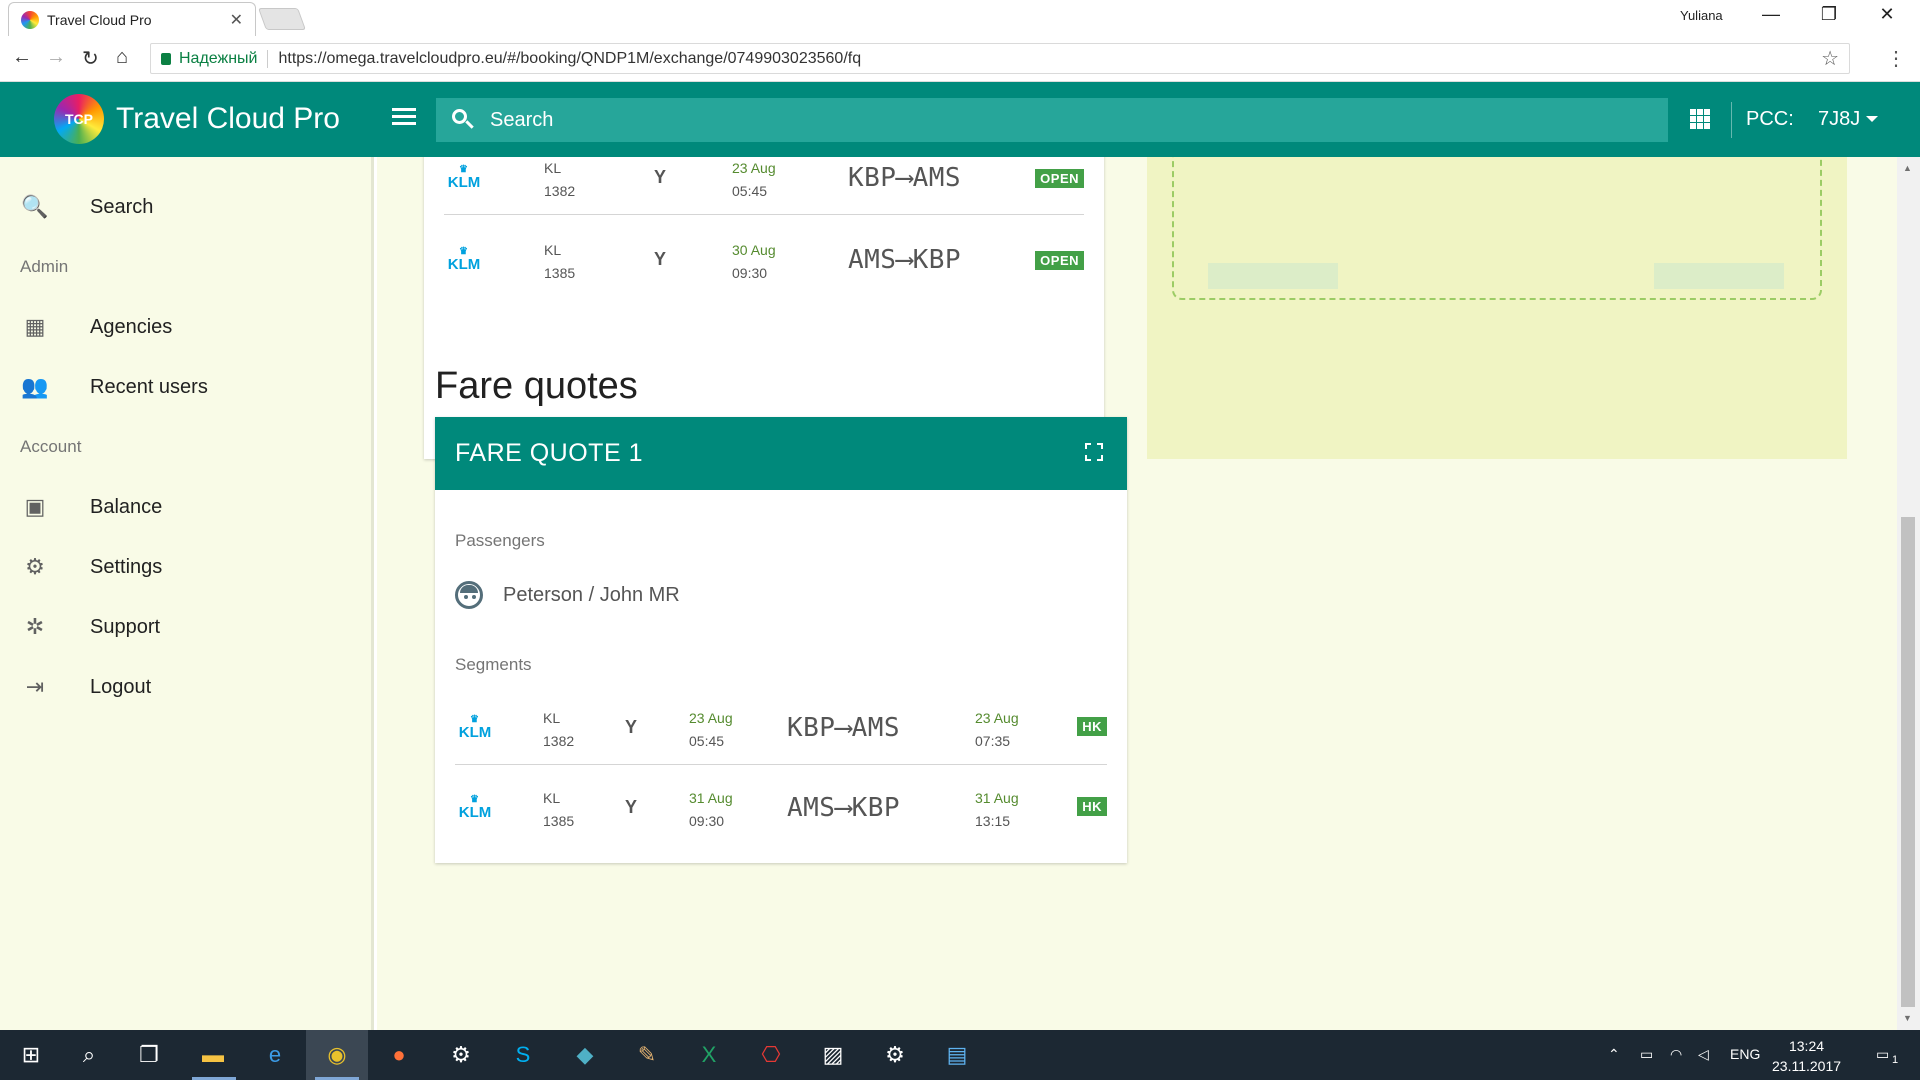 This screenshot has width=1920, height=1080. Describe the element at coordinates (89, 1055) in the screenshot. I see `search-icon: ⌕` at that location.